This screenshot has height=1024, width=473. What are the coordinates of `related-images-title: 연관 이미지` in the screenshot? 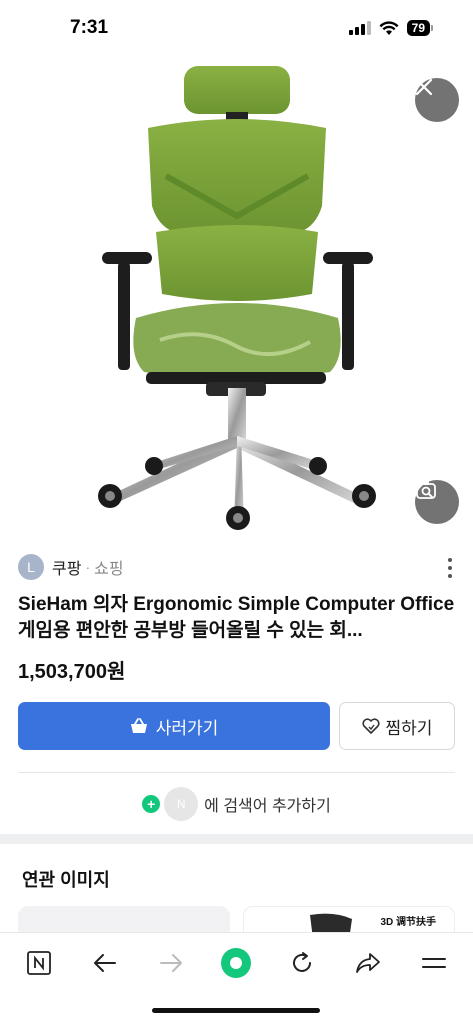 It's located at (66, 880).